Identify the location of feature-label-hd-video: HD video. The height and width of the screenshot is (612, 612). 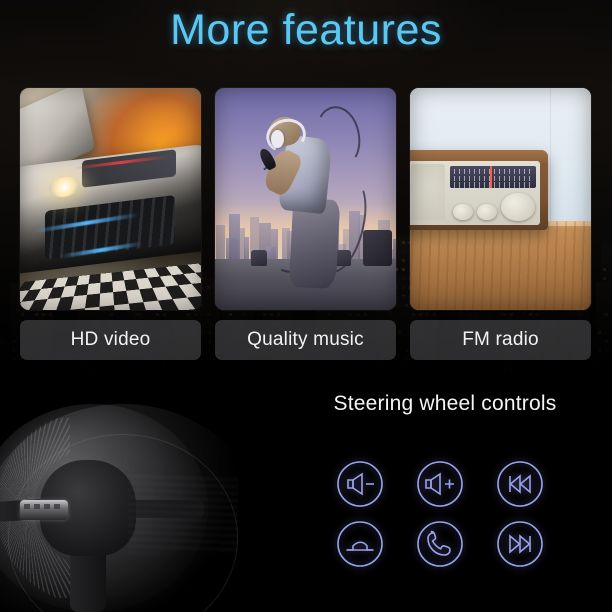
(110, 340).